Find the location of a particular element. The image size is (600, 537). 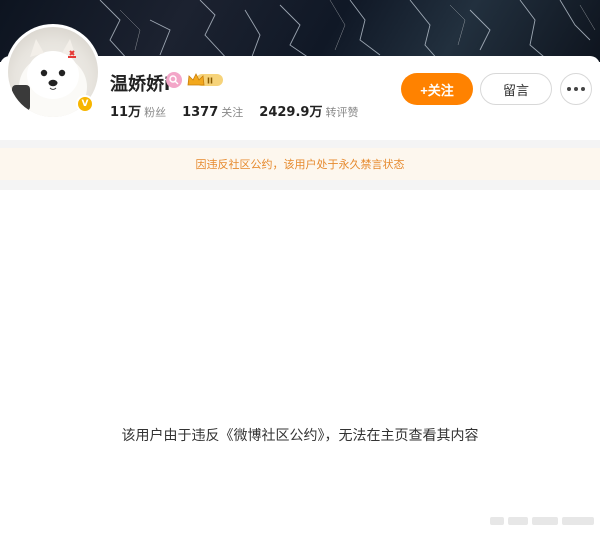

ban-notice-text: 因违反社区公约，该用户处于永久禁言状态 is located at coordinates (300, 164).